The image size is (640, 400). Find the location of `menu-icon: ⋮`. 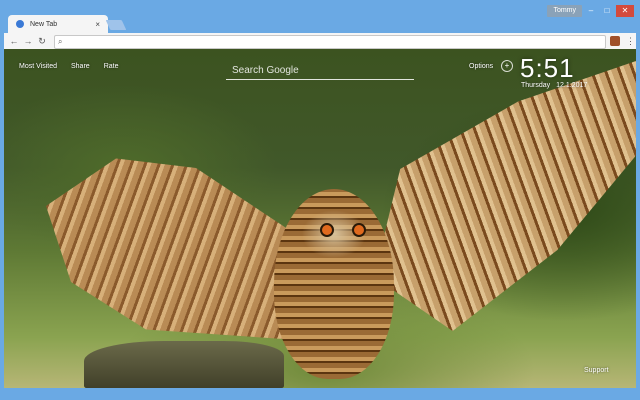

menu-icon: ⋮ is located at coordinates (630, 41).